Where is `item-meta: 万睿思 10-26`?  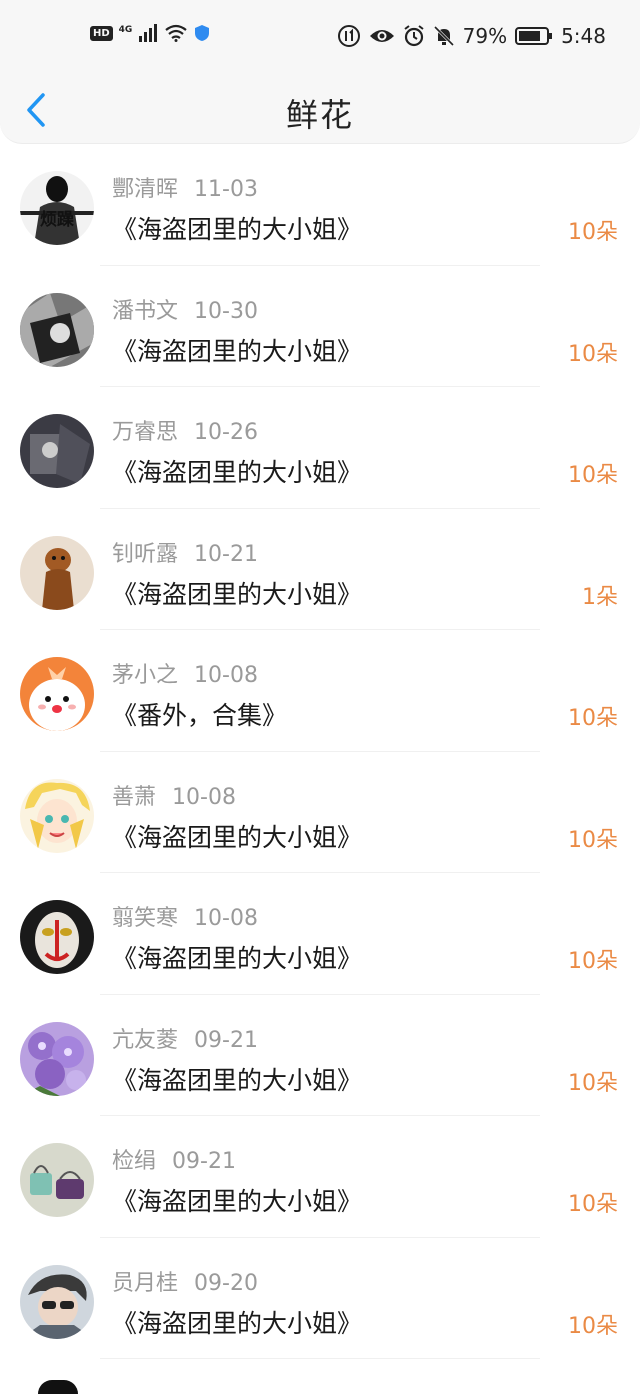 item-meta: 万睿思 10-26 is located at coordinates (185, 430).